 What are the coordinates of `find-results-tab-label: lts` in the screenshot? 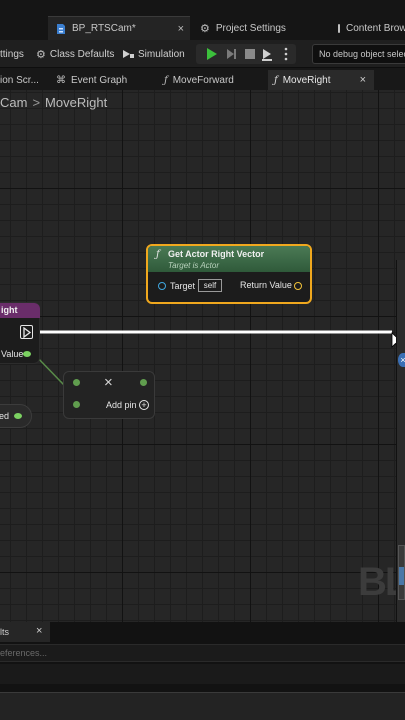 It's located at (4, 632).